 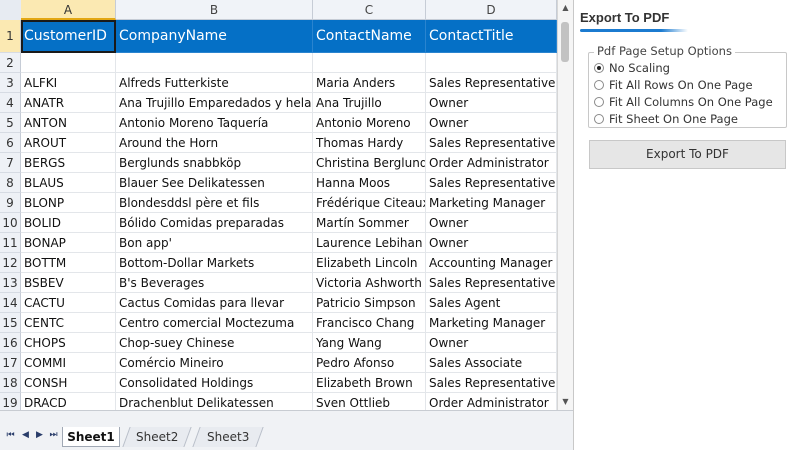 I want to click on cell: Laurence Lebihan, so click(x=369, y=243).